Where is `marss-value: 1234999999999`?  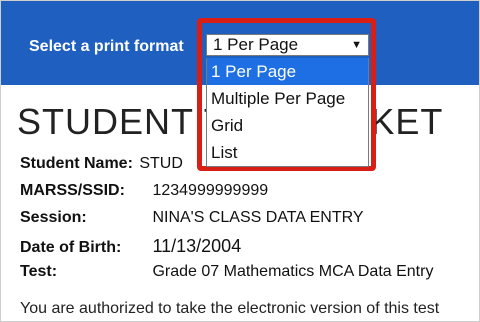 marss-value: 1234999999999 is located at coordinates (210, 190).